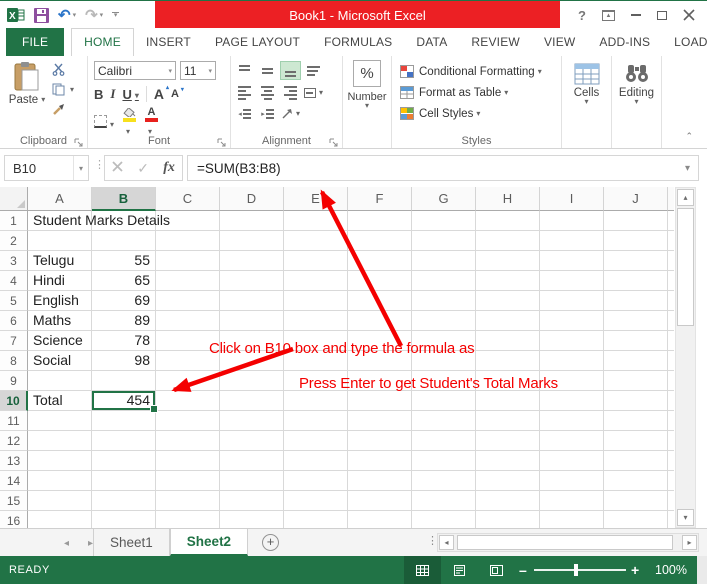  What do you see at coordinates (508, 281) in the screenshot?
I see `cell-h4` at bounding box center [508, 281].